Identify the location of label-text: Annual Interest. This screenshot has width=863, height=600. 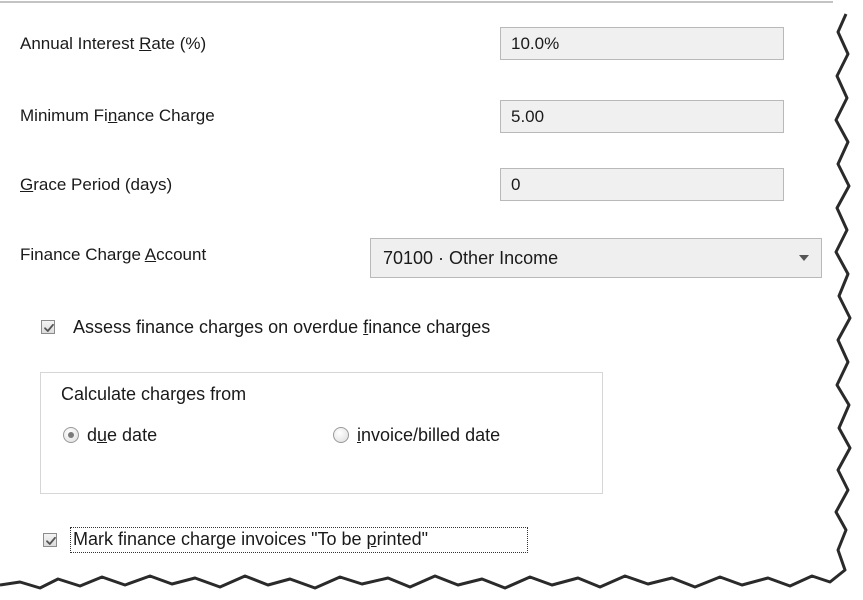
(80, 43).